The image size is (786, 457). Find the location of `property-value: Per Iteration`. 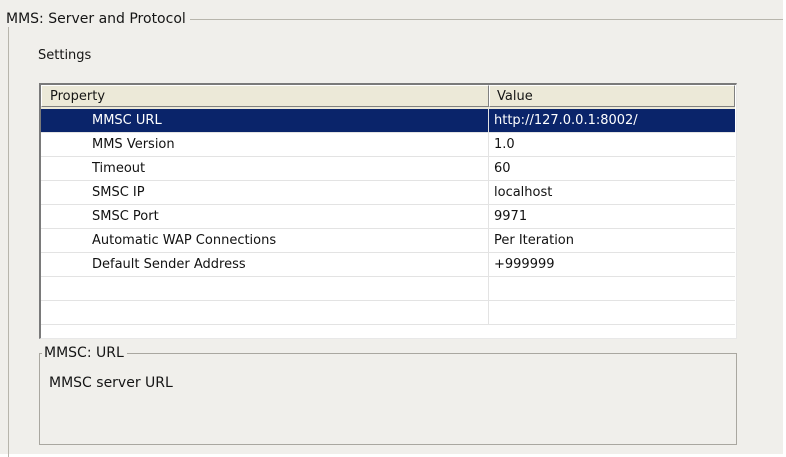

property-value: Per Iteration is located at coordinates (612, 240).